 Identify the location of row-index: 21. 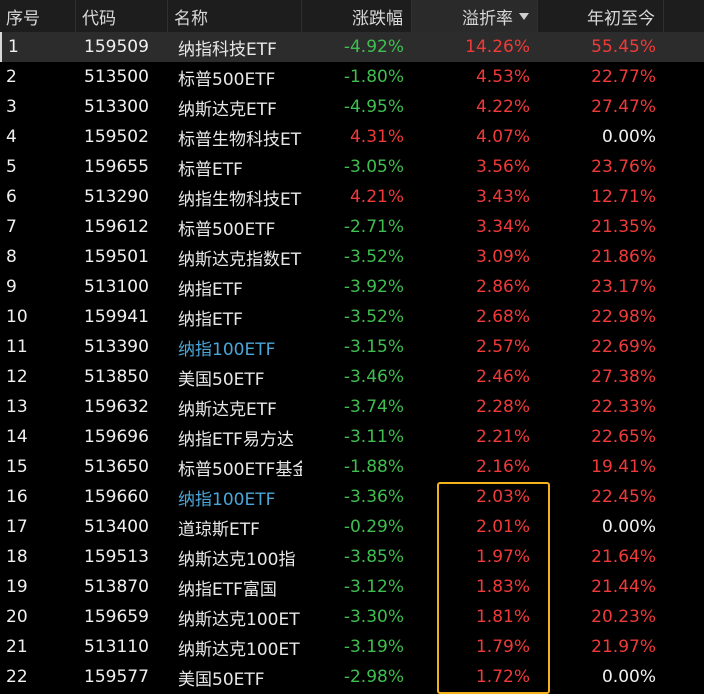
(17, 647).